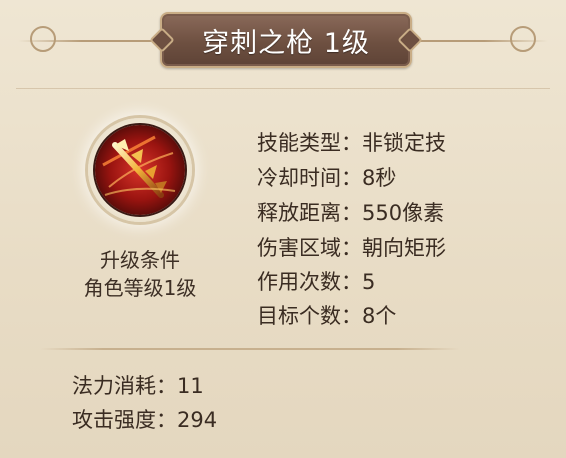  I want to click on stat-value: 11, so click(190, 386).